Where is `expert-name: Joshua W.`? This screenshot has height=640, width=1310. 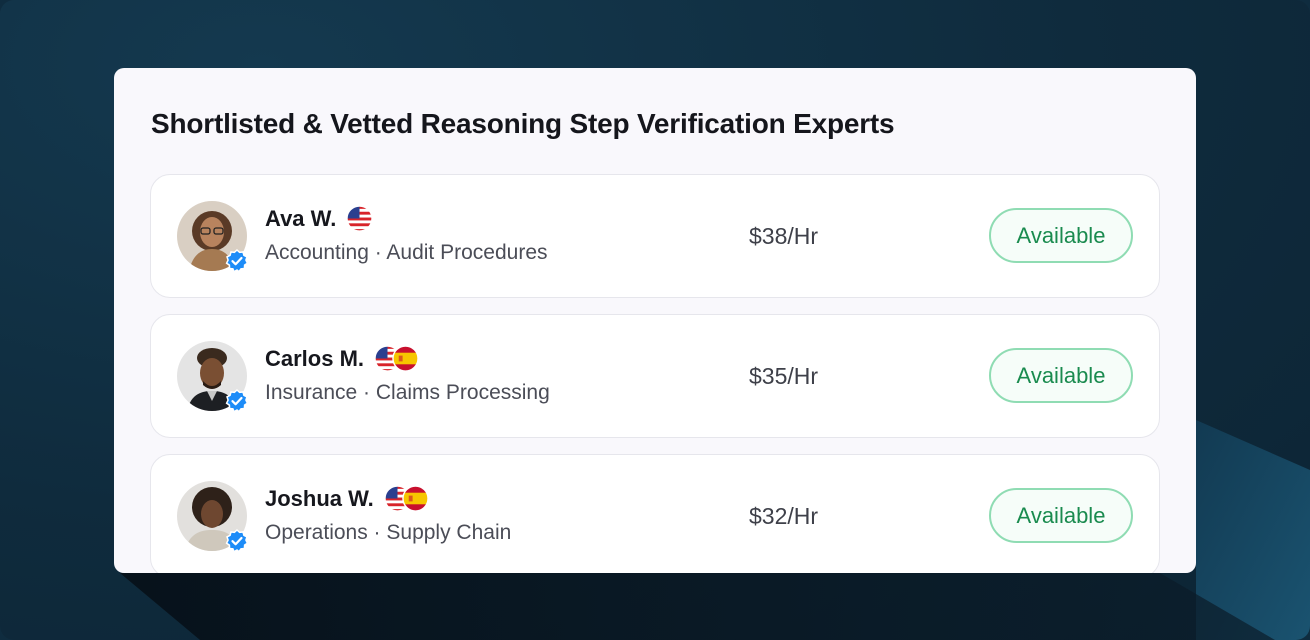 expert-name: Joshua W. is located at coordinates (319, 498).